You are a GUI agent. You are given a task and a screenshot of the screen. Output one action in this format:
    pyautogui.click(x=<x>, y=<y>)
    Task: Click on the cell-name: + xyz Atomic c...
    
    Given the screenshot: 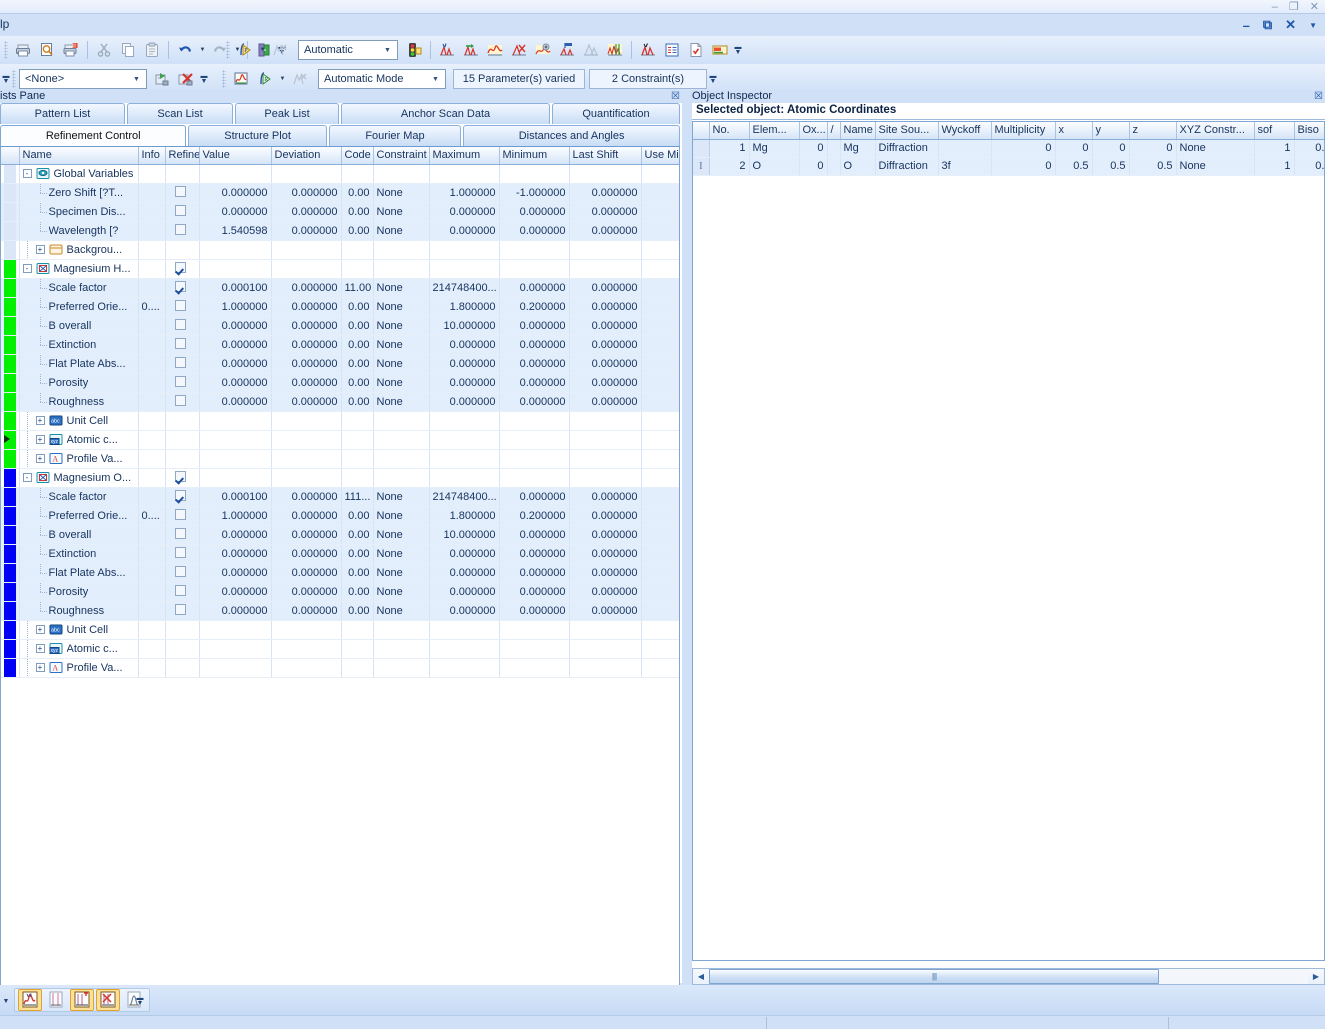 What is the action you would take?
    pyautogui.click(x=79, y=649)
    